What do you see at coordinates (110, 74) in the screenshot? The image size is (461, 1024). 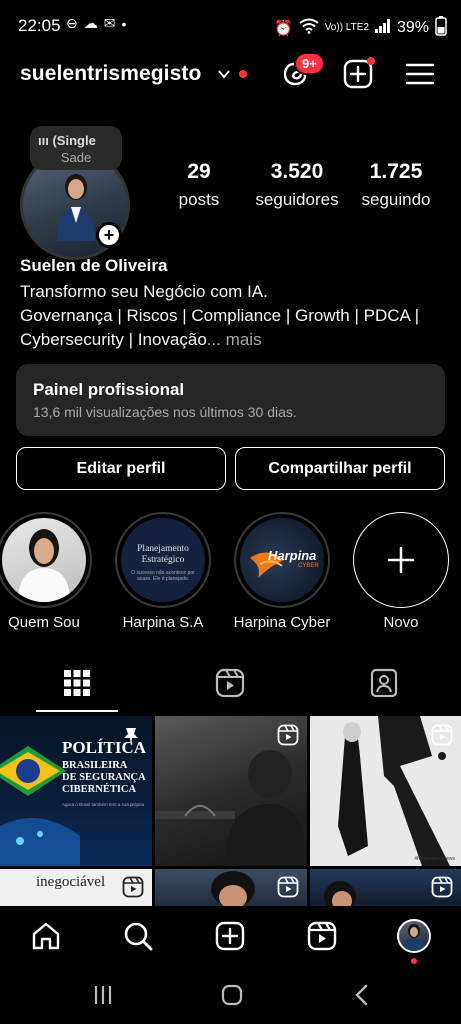 I see `username: suelentrismegisto` at bounding box center [110, 74].